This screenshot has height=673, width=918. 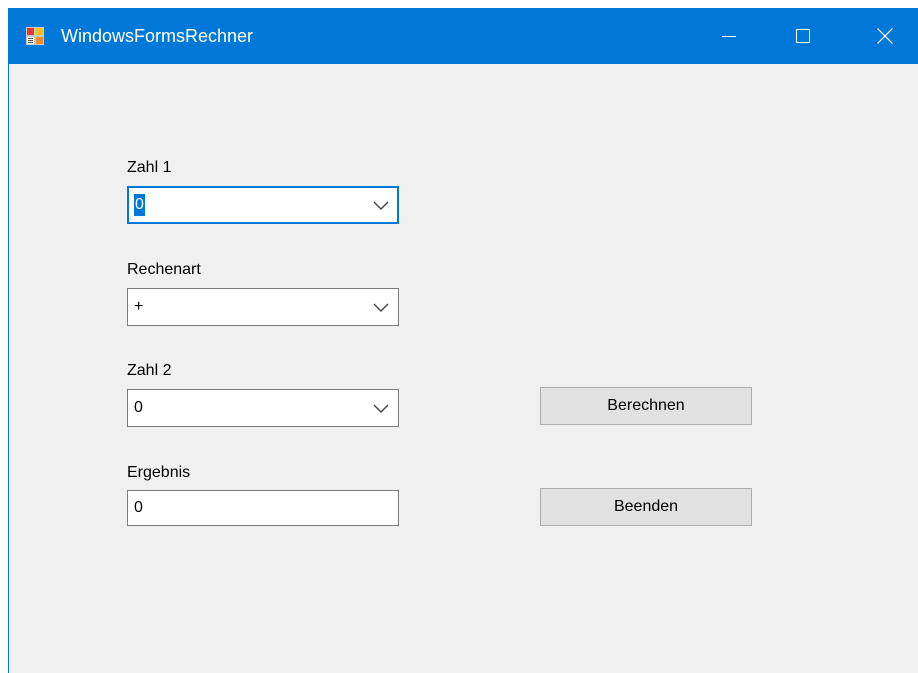 What do you see at coordinates (164, 269) in the screenshot?
I see `rechenart-label: Rechenart` at bounding box center [164, 269].